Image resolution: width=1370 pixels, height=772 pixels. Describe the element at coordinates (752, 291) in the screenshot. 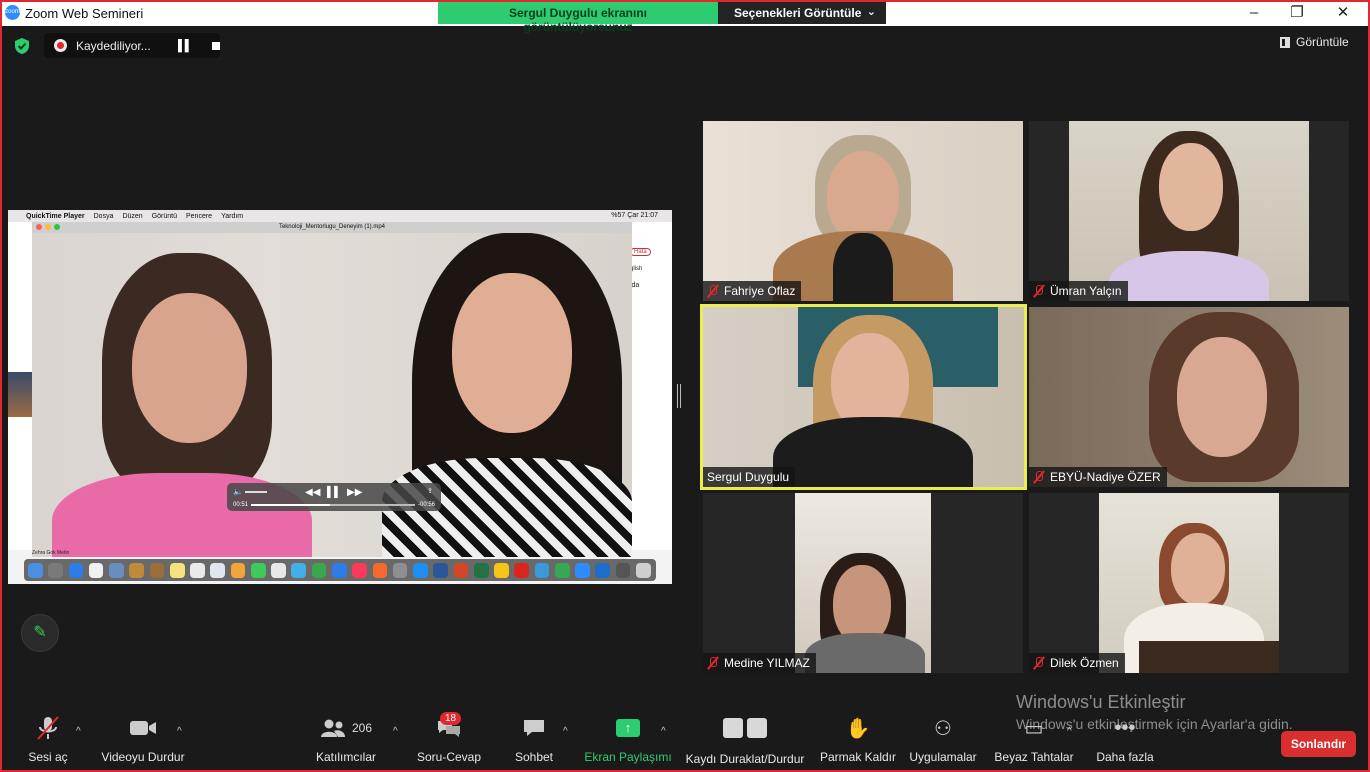

I see `participant-name-tag: Fahriye Oflaz` at that location.